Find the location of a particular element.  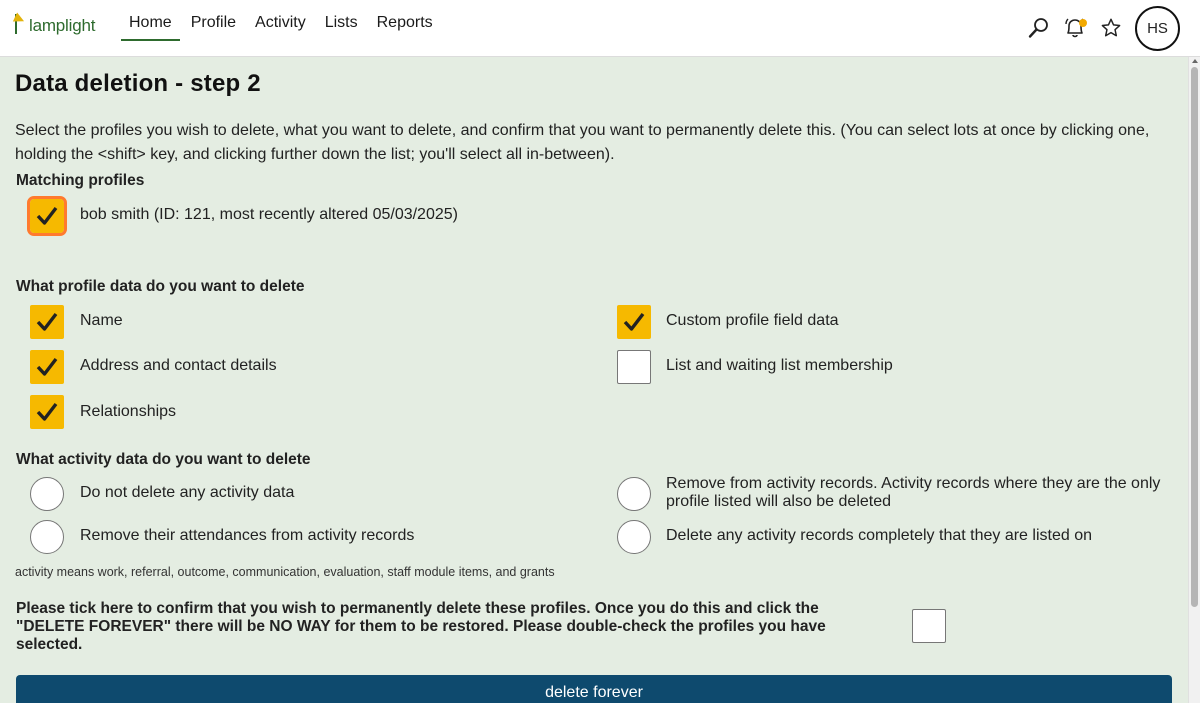

vertical-scrollbar is located at coordinates (1194, 380).